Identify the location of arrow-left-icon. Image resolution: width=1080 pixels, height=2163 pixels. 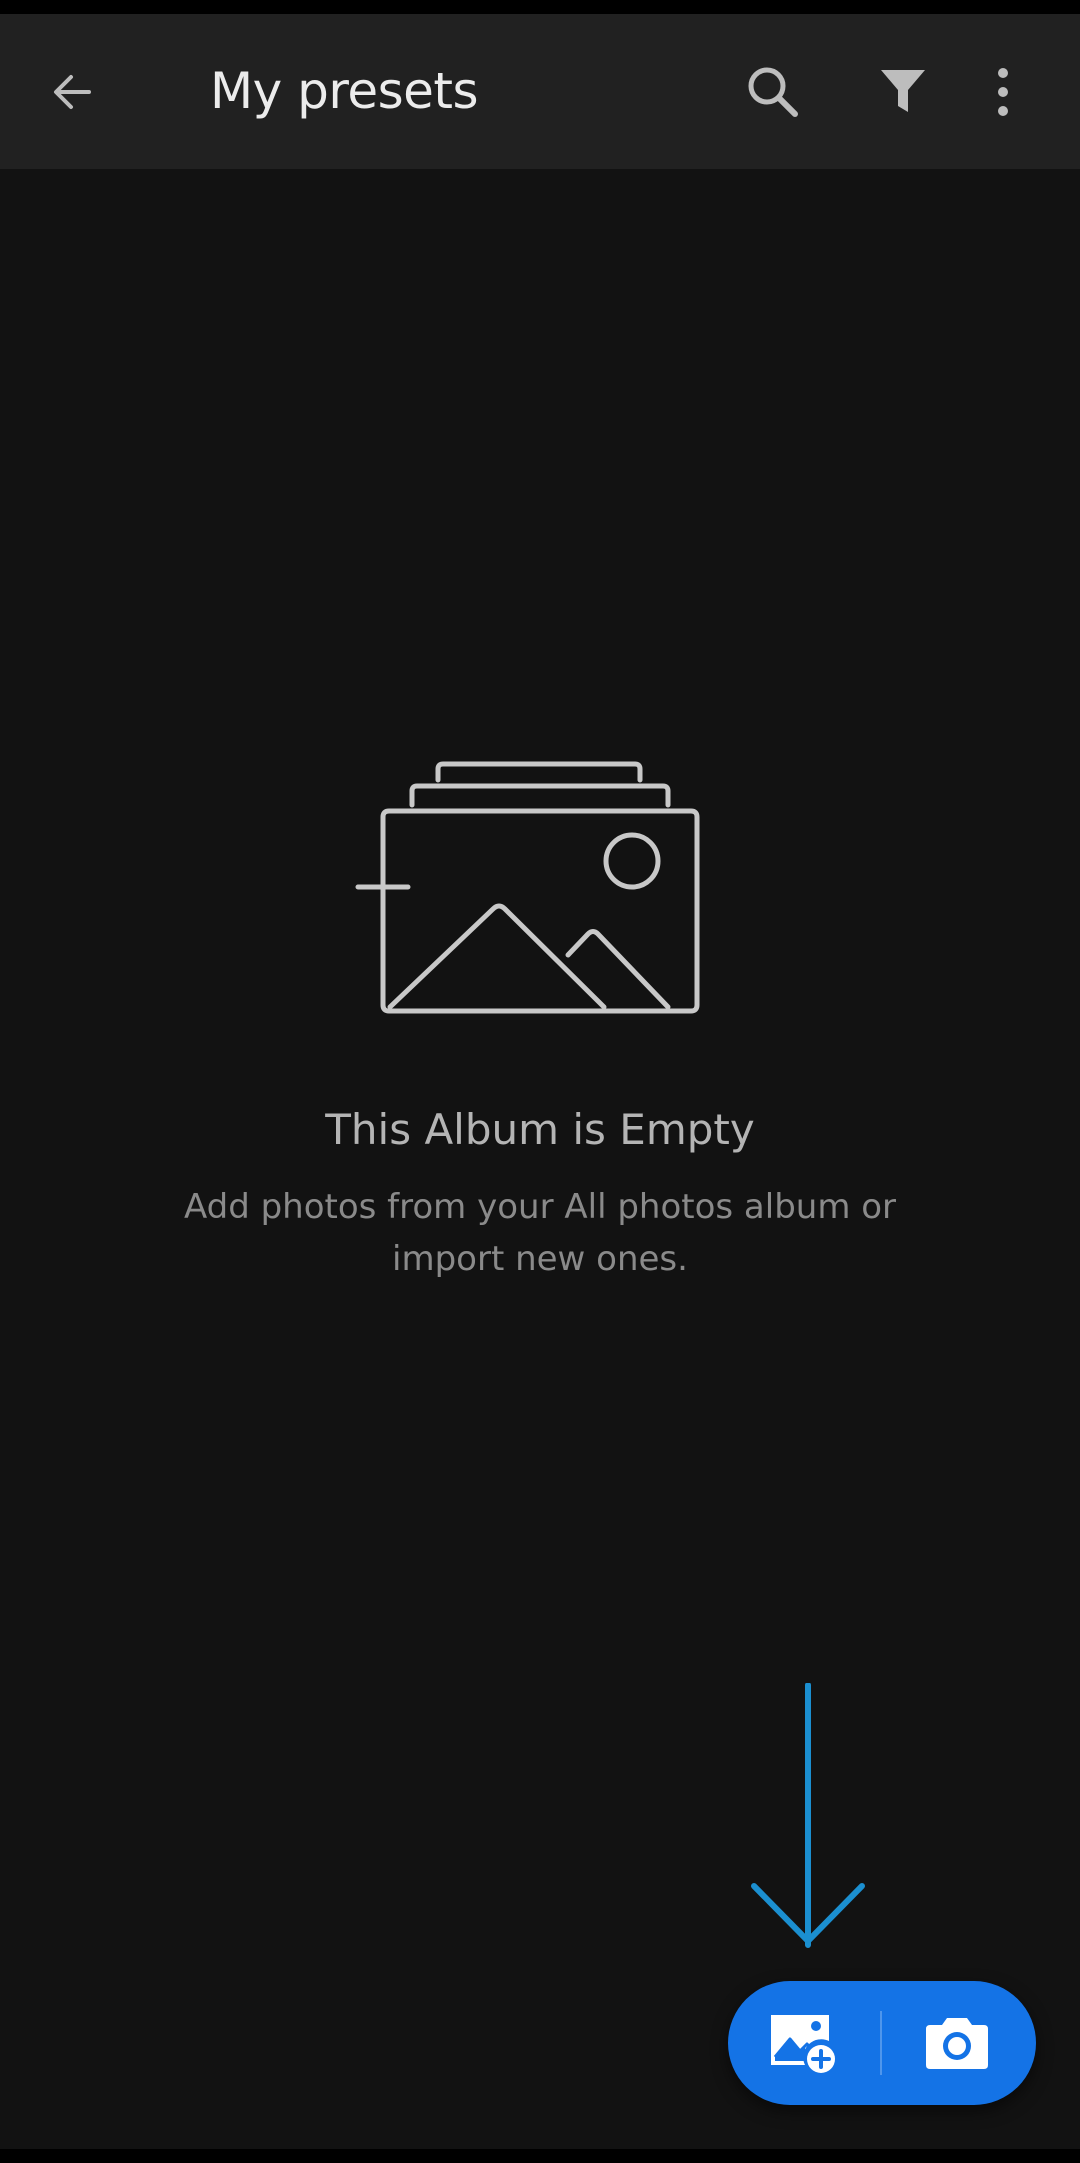
(72, 91).